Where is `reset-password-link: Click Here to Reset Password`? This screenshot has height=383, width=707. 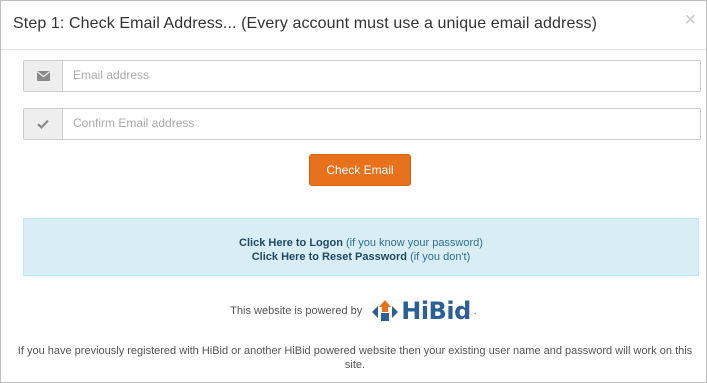 reset-password-link: Click Here to Reset Password is located at coordinates (329, 257).